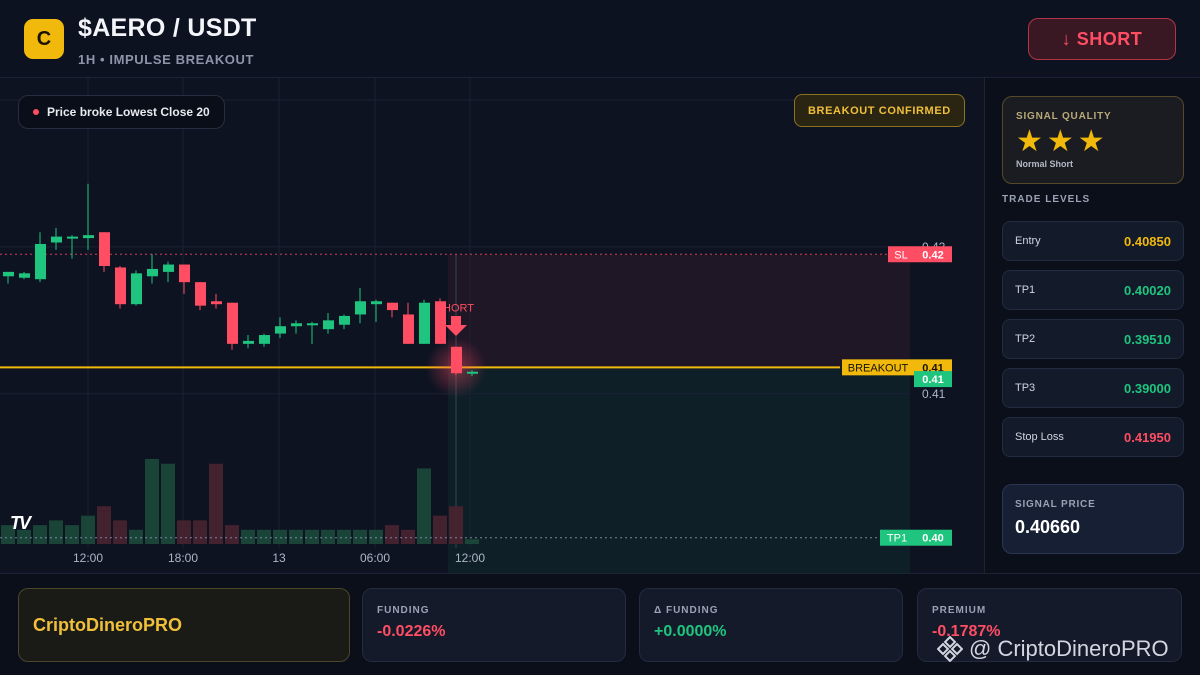  Describe the element at coordinates (934, 394) in the screenshot. I see `y-tick-label: 0.41` at that location.